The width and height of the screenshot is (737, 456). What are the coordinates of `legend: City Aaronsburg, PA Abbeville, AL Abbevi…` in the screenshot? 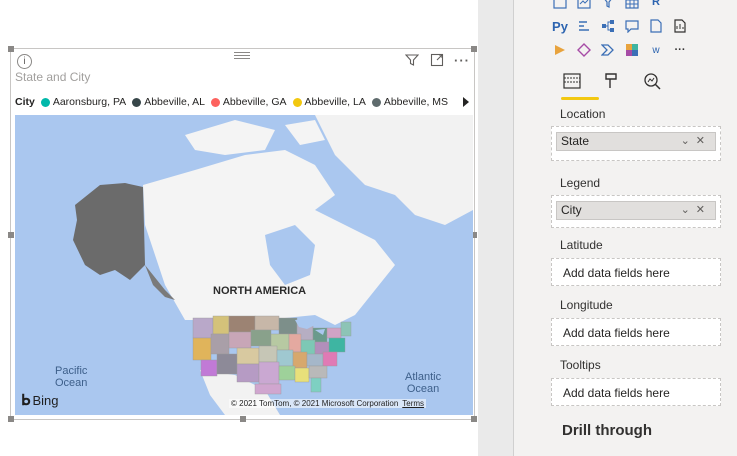 It's located at (234, 102).